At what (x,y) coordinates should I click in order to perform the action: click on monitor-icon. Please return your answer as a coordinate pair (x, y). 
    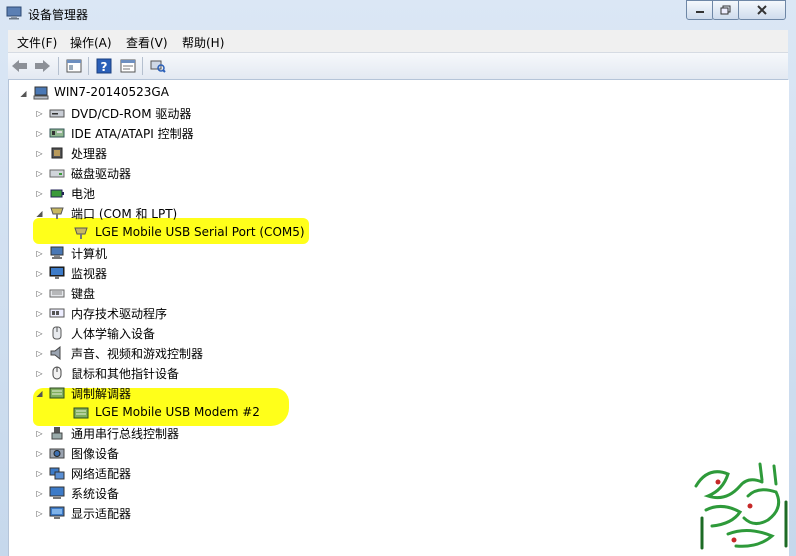
    Looking at the image, I should click on (57, 272).